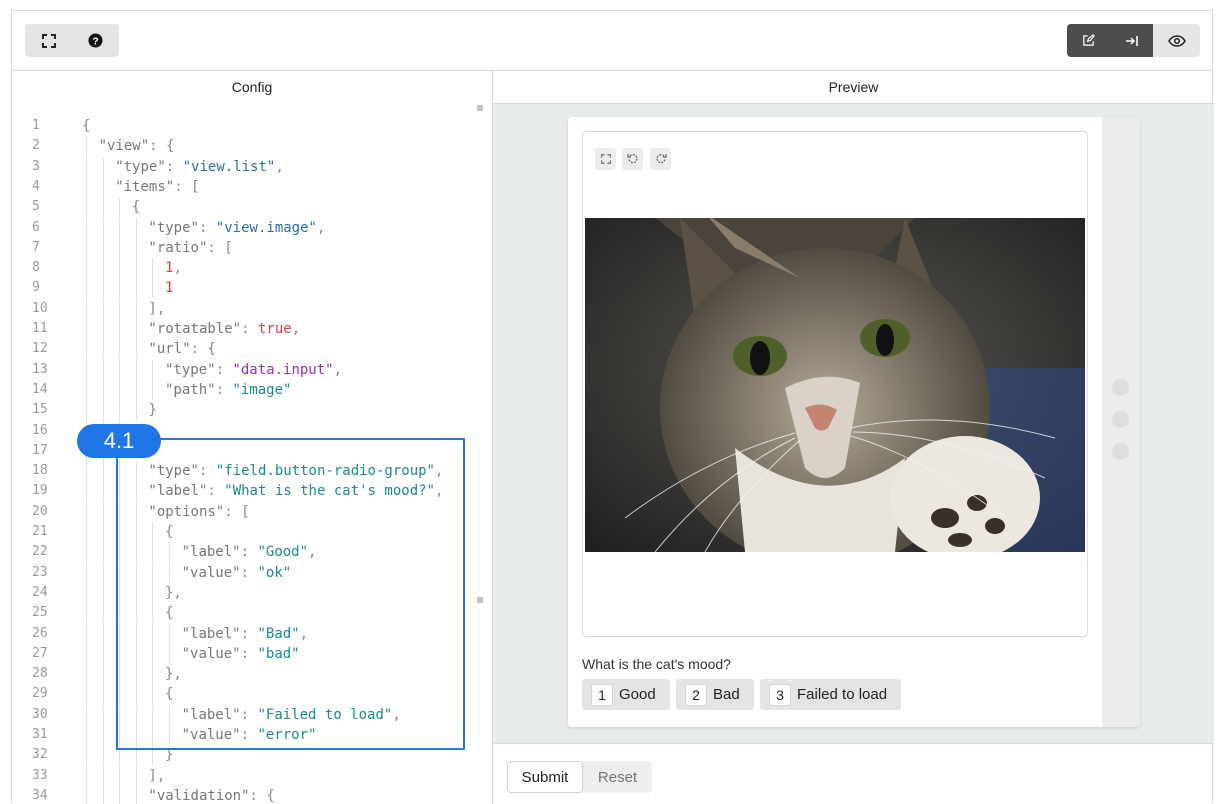 The image size is (1225, 804). Describe the element at coordinates (602, 694) in the screenshot. I see `hotkey-badge: 1` at that location.